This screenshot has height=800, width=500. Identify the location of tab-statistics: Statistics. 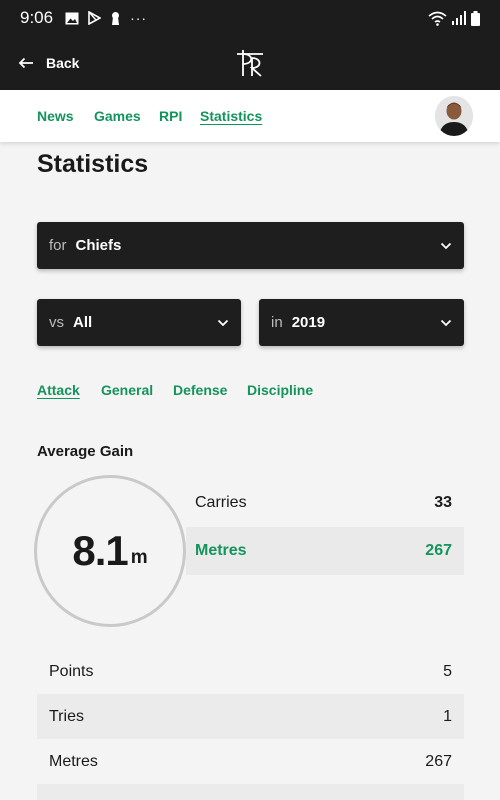
(231, 116).